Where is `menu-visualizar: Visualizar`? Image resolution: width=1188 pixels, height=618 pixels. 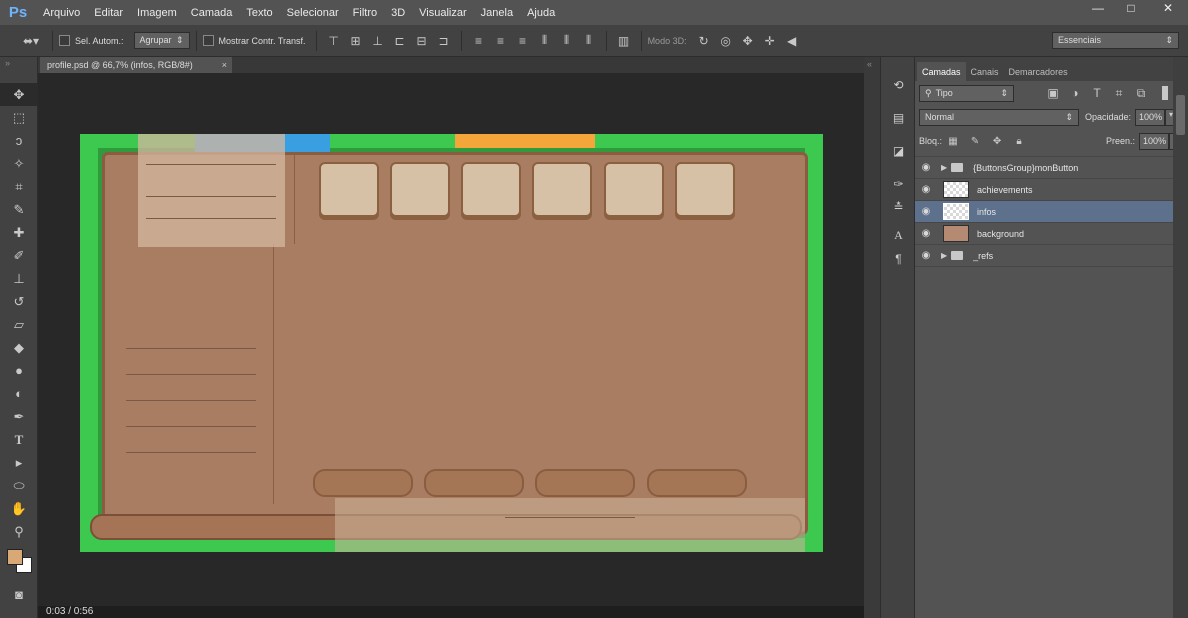 menu-visualizar: Visualizar is located at coordinates (443, 13).